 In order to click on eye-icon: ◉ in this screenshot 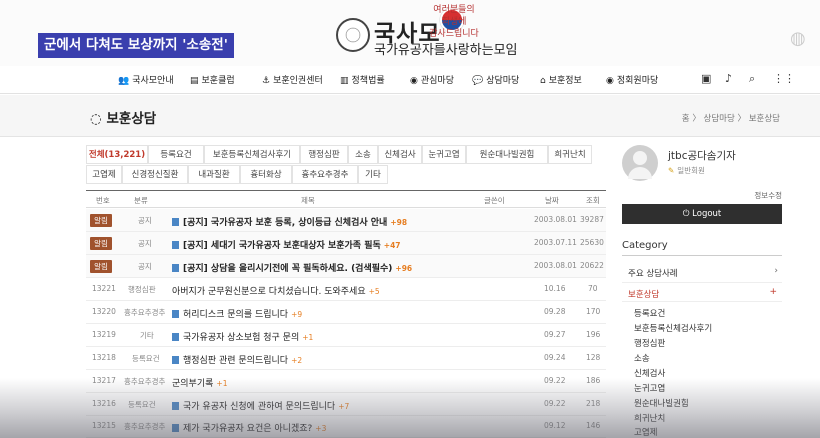, I will do `click(414, 81)`.